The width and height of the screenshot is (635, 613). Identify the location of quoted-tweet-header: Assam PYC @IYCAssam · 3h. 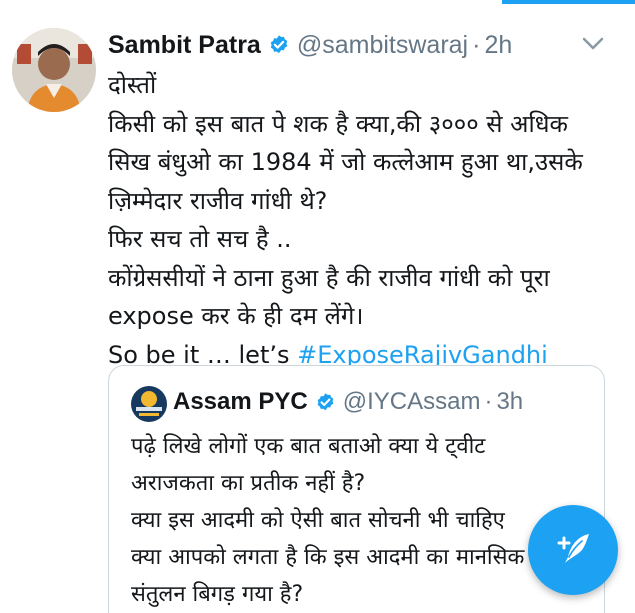
(348, 402).